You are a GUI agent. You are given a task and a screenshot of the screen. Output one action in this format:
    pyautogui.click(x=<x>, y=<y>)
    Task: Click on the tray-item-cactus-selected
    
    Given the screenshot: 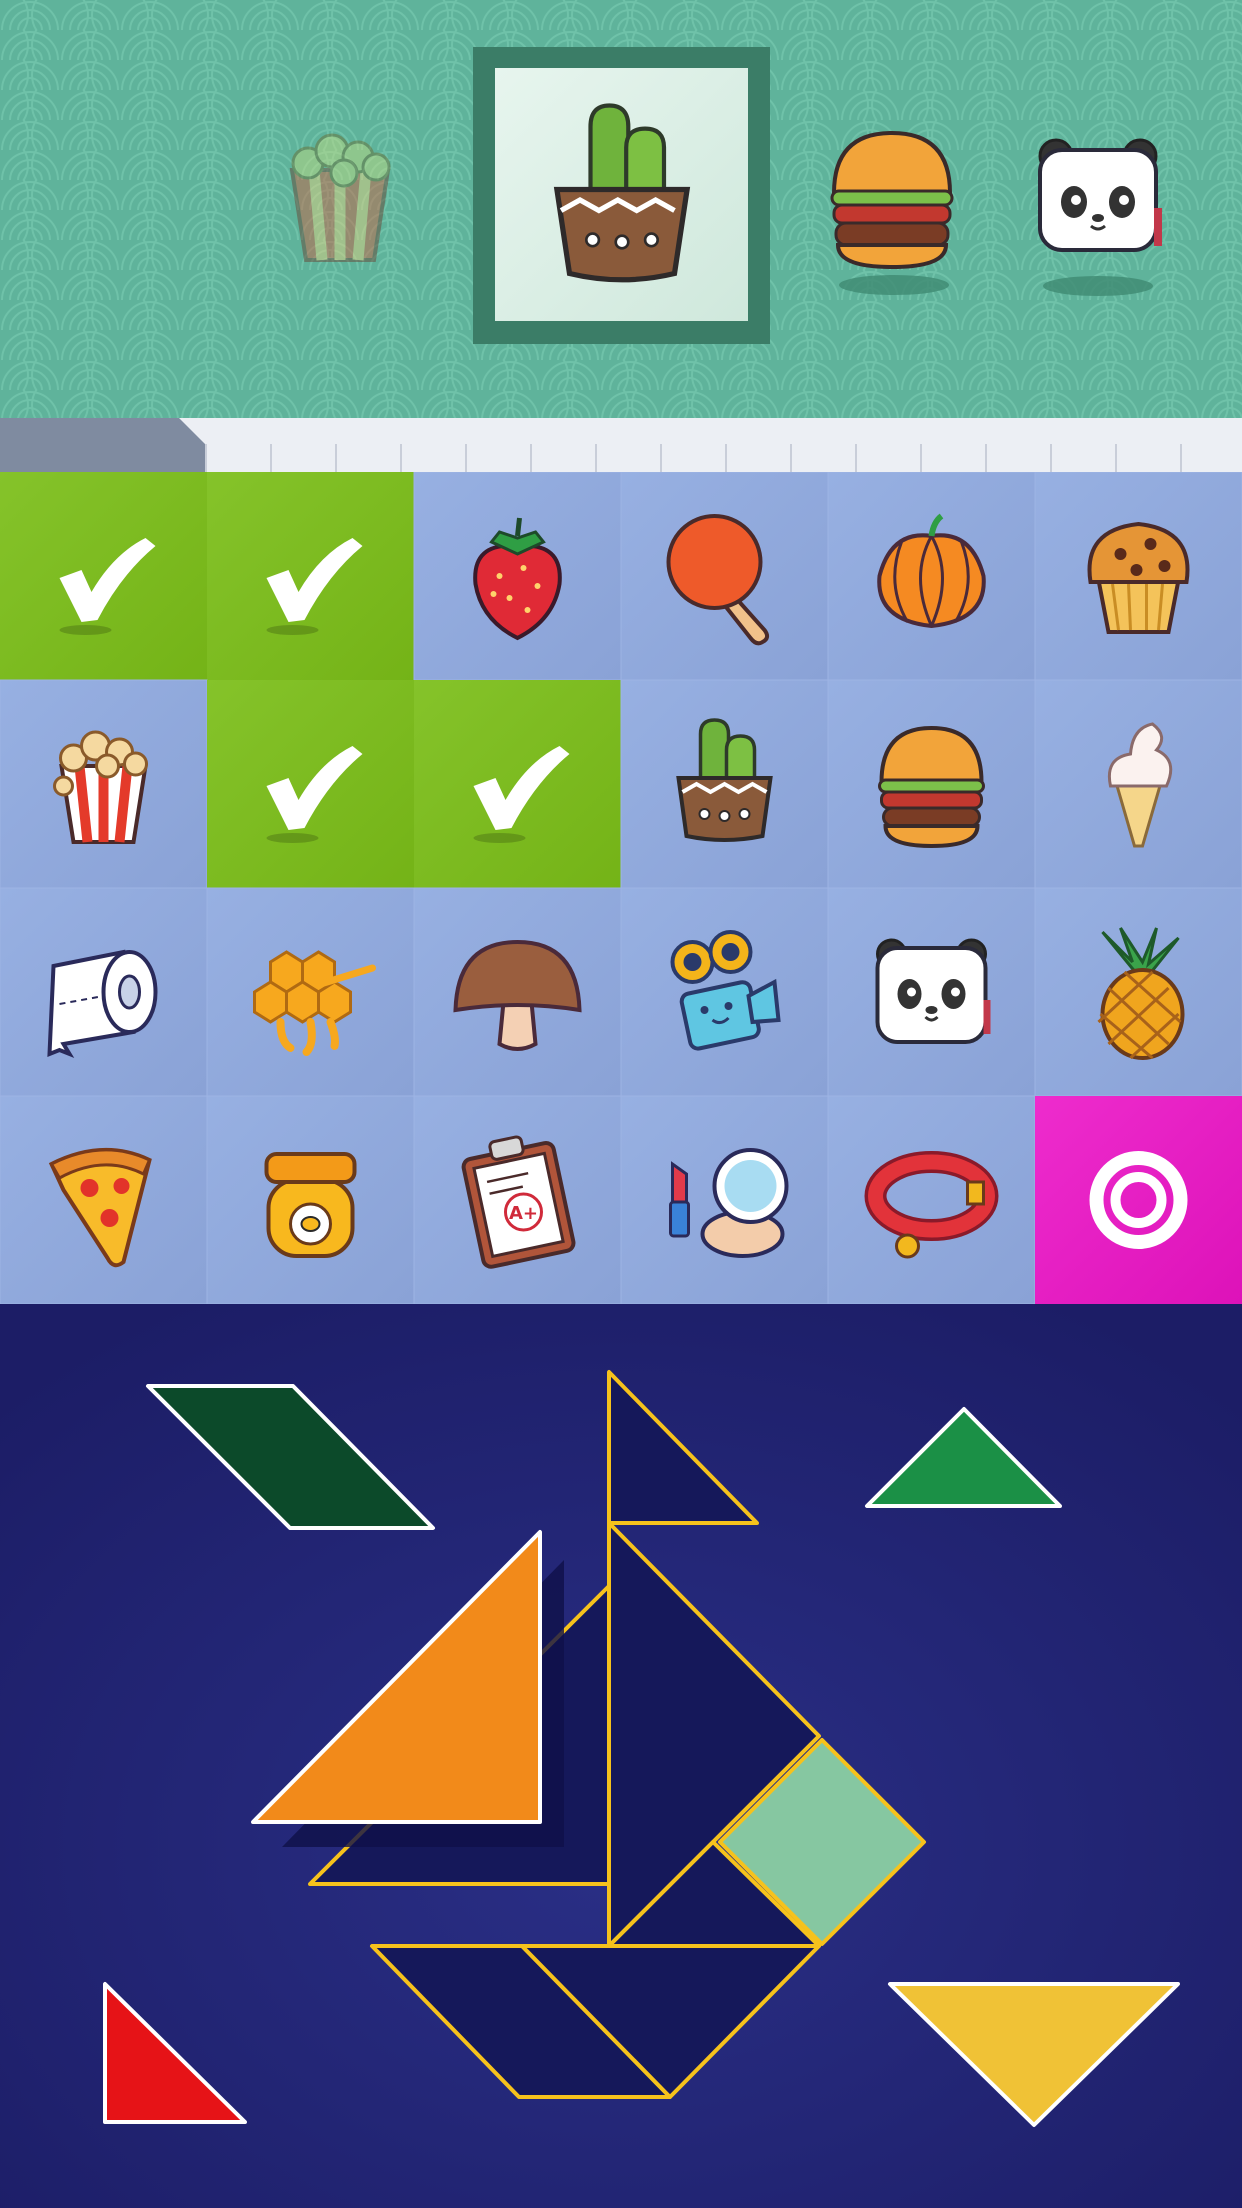 What is the action you would take?
    pyautogui.click(x=621, y=195)
    